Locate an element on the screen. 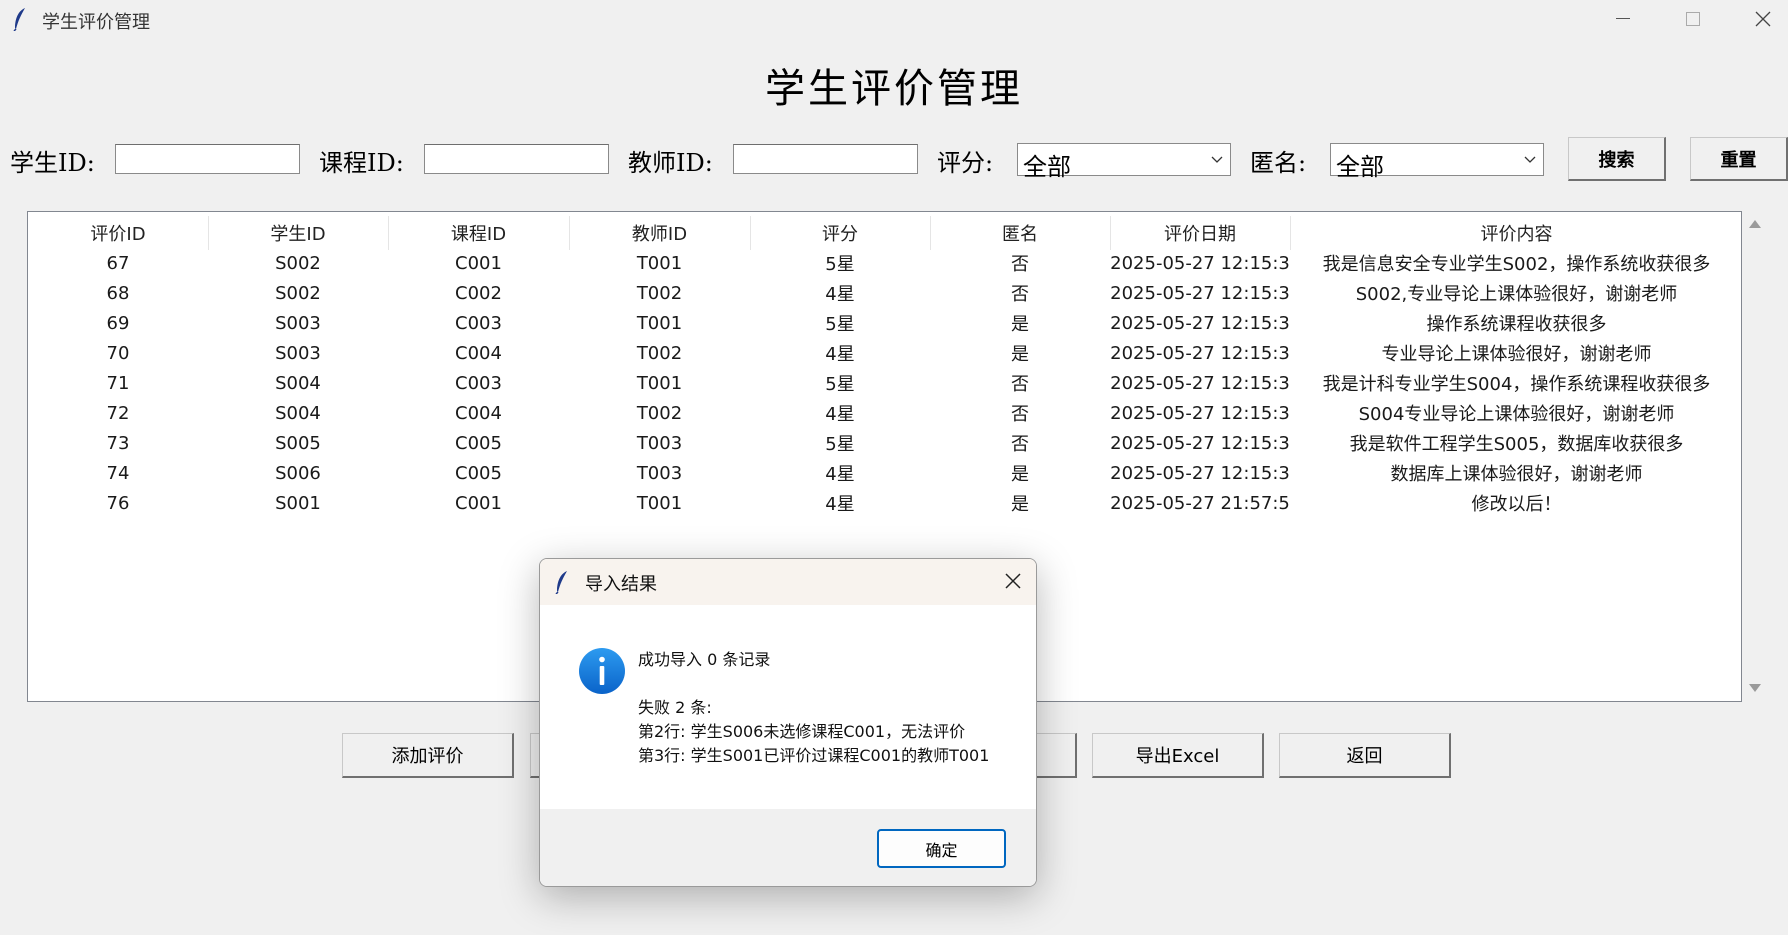 The width and height of the screenshot is (1788, 935). table-cell: S005 is located at coordinates (298, 443).